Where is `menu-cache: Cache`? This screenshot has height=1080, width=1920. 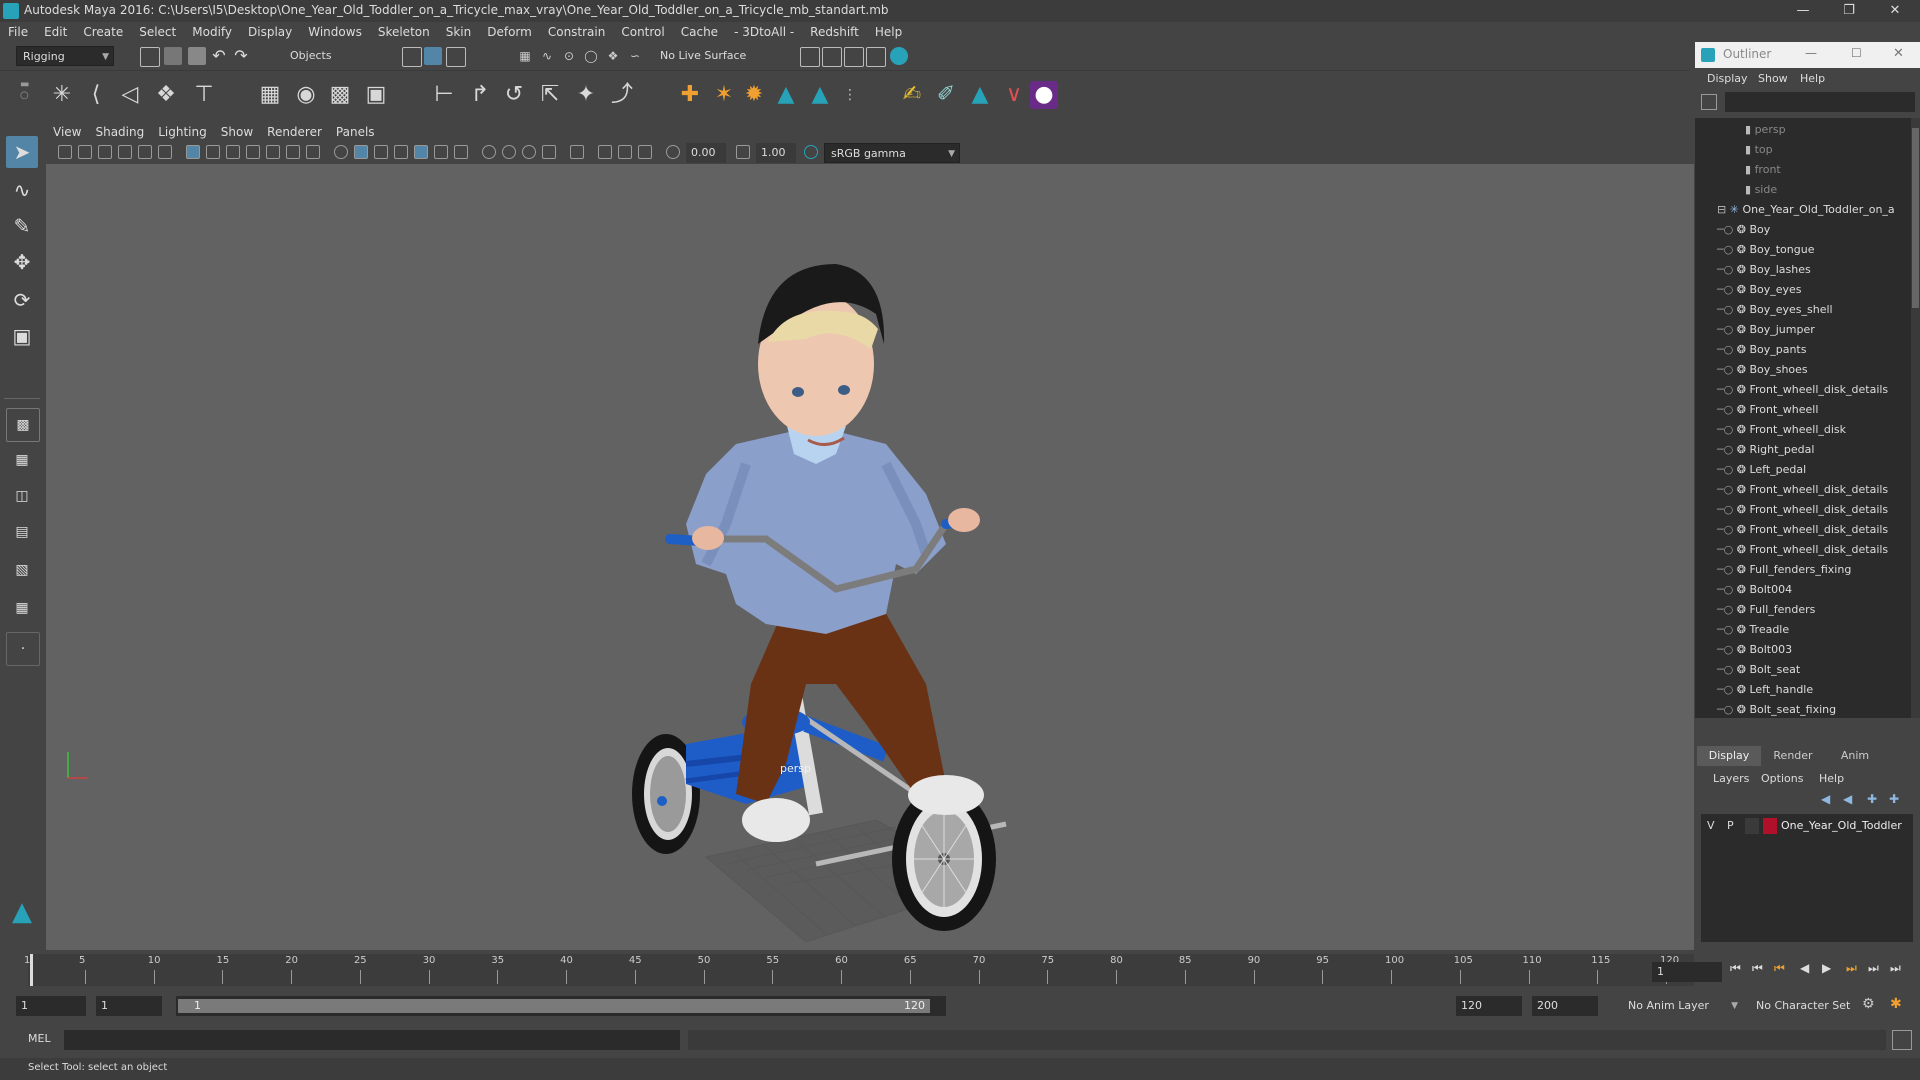
menu-cache: Cache is located at coordinates (699, 32).